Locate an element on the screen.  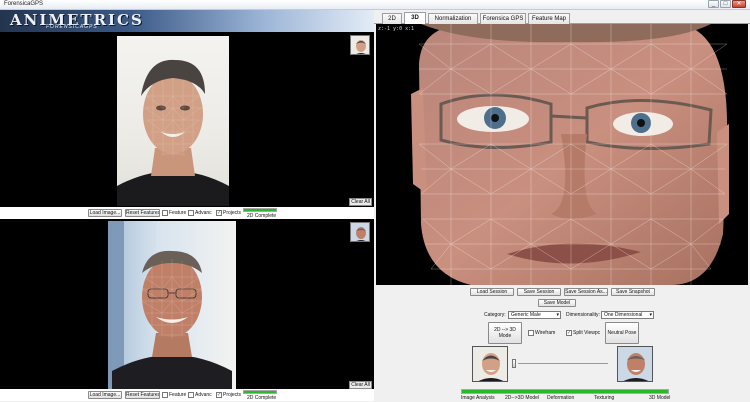
window-controls: _ □ ✕ is located at coordinates (727, 4).